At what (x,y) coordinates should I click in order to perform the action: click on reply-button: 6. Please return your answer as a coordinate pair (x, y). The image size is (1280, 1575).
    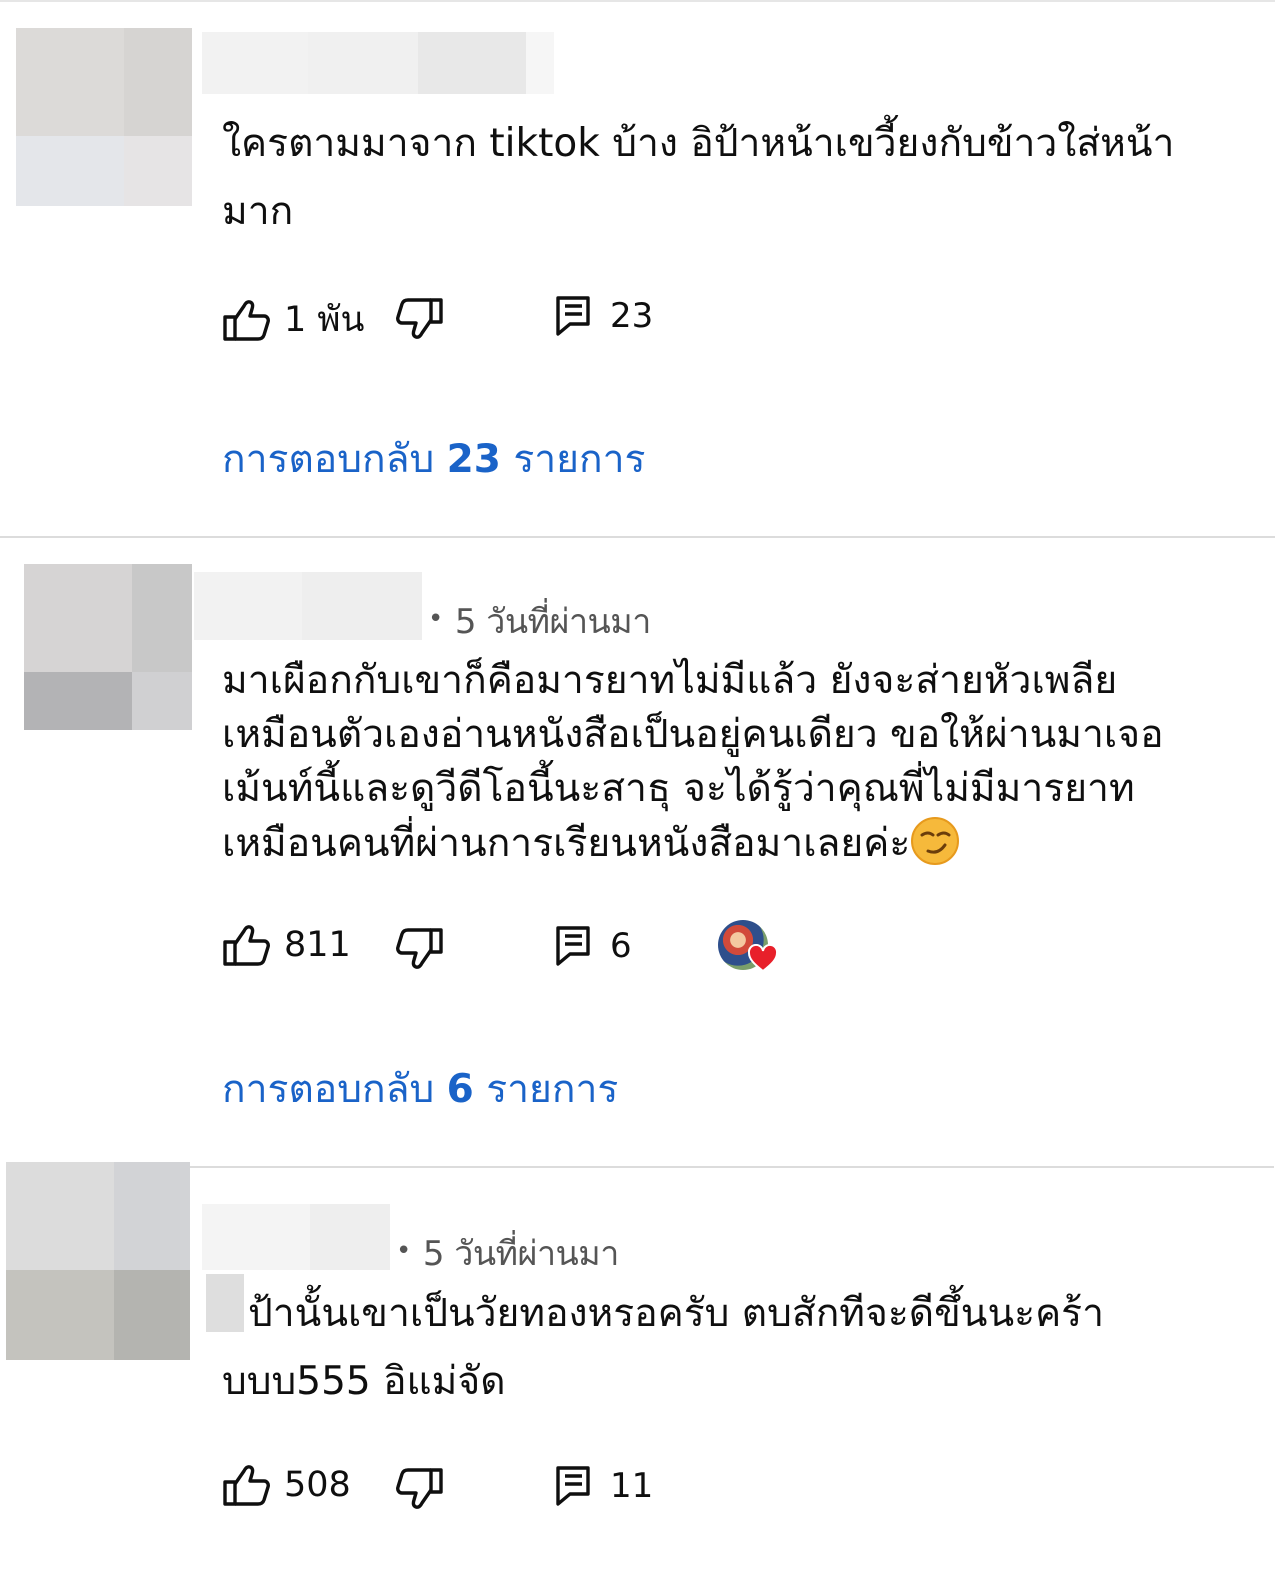
    Looking at the image, I should click on (594, 946).